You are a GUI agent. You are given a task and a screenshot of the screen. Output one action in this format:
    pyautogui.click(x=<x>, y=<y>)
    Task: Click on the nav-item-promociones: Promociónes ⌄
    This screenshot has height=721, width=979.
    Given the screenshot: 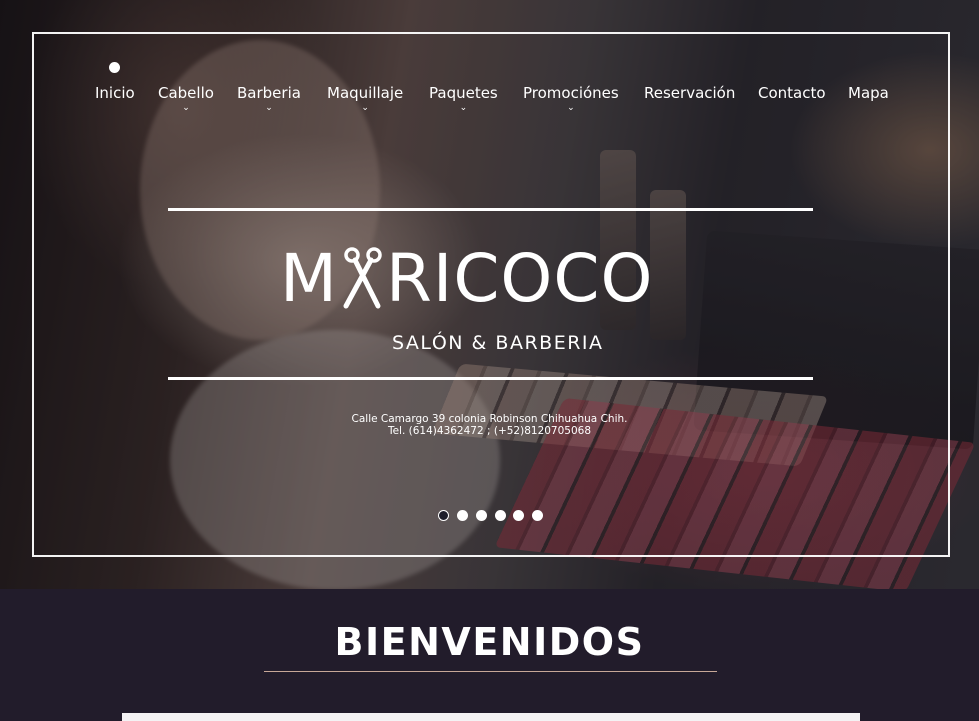 What is the action you would take?
    pyautogui.click(x=571, y=98)
    